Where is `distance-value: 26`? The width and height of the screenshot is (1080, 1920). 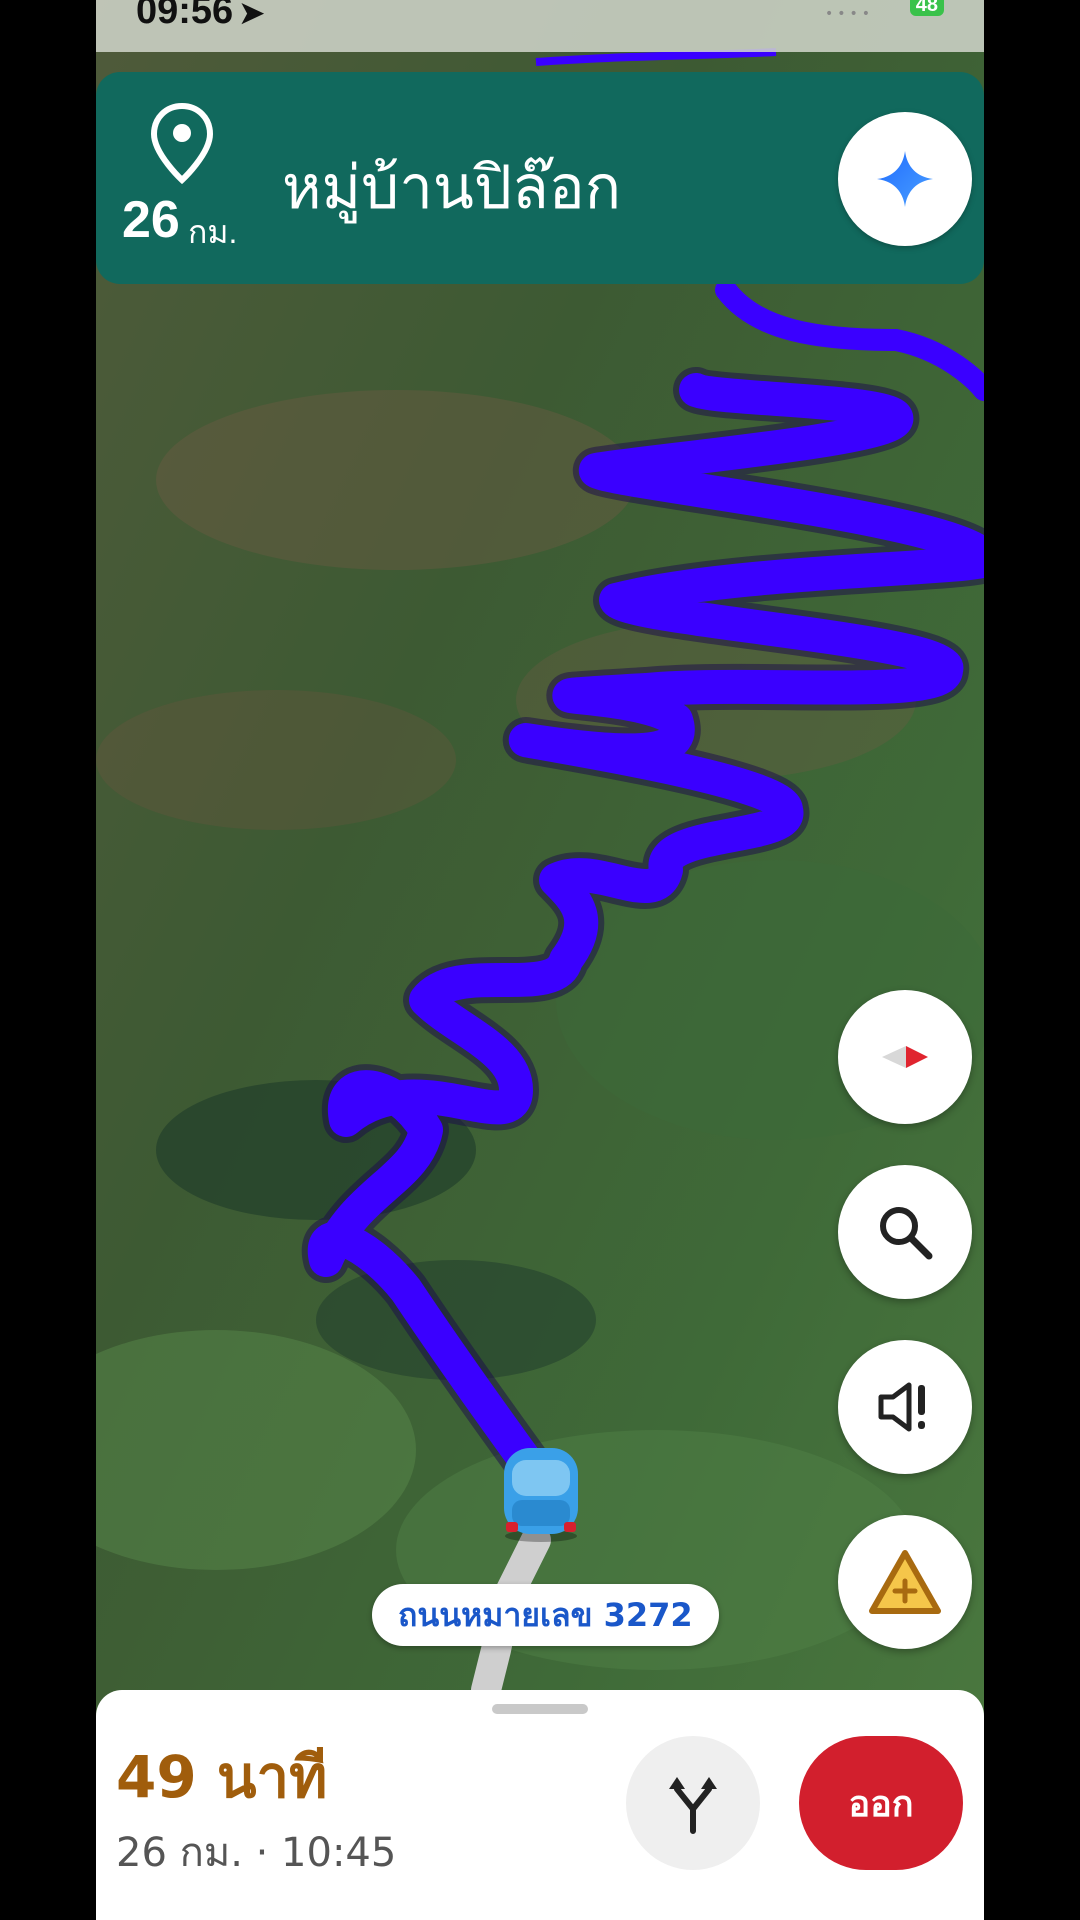 distance-value: 26 is located at coordinates (151, 220).